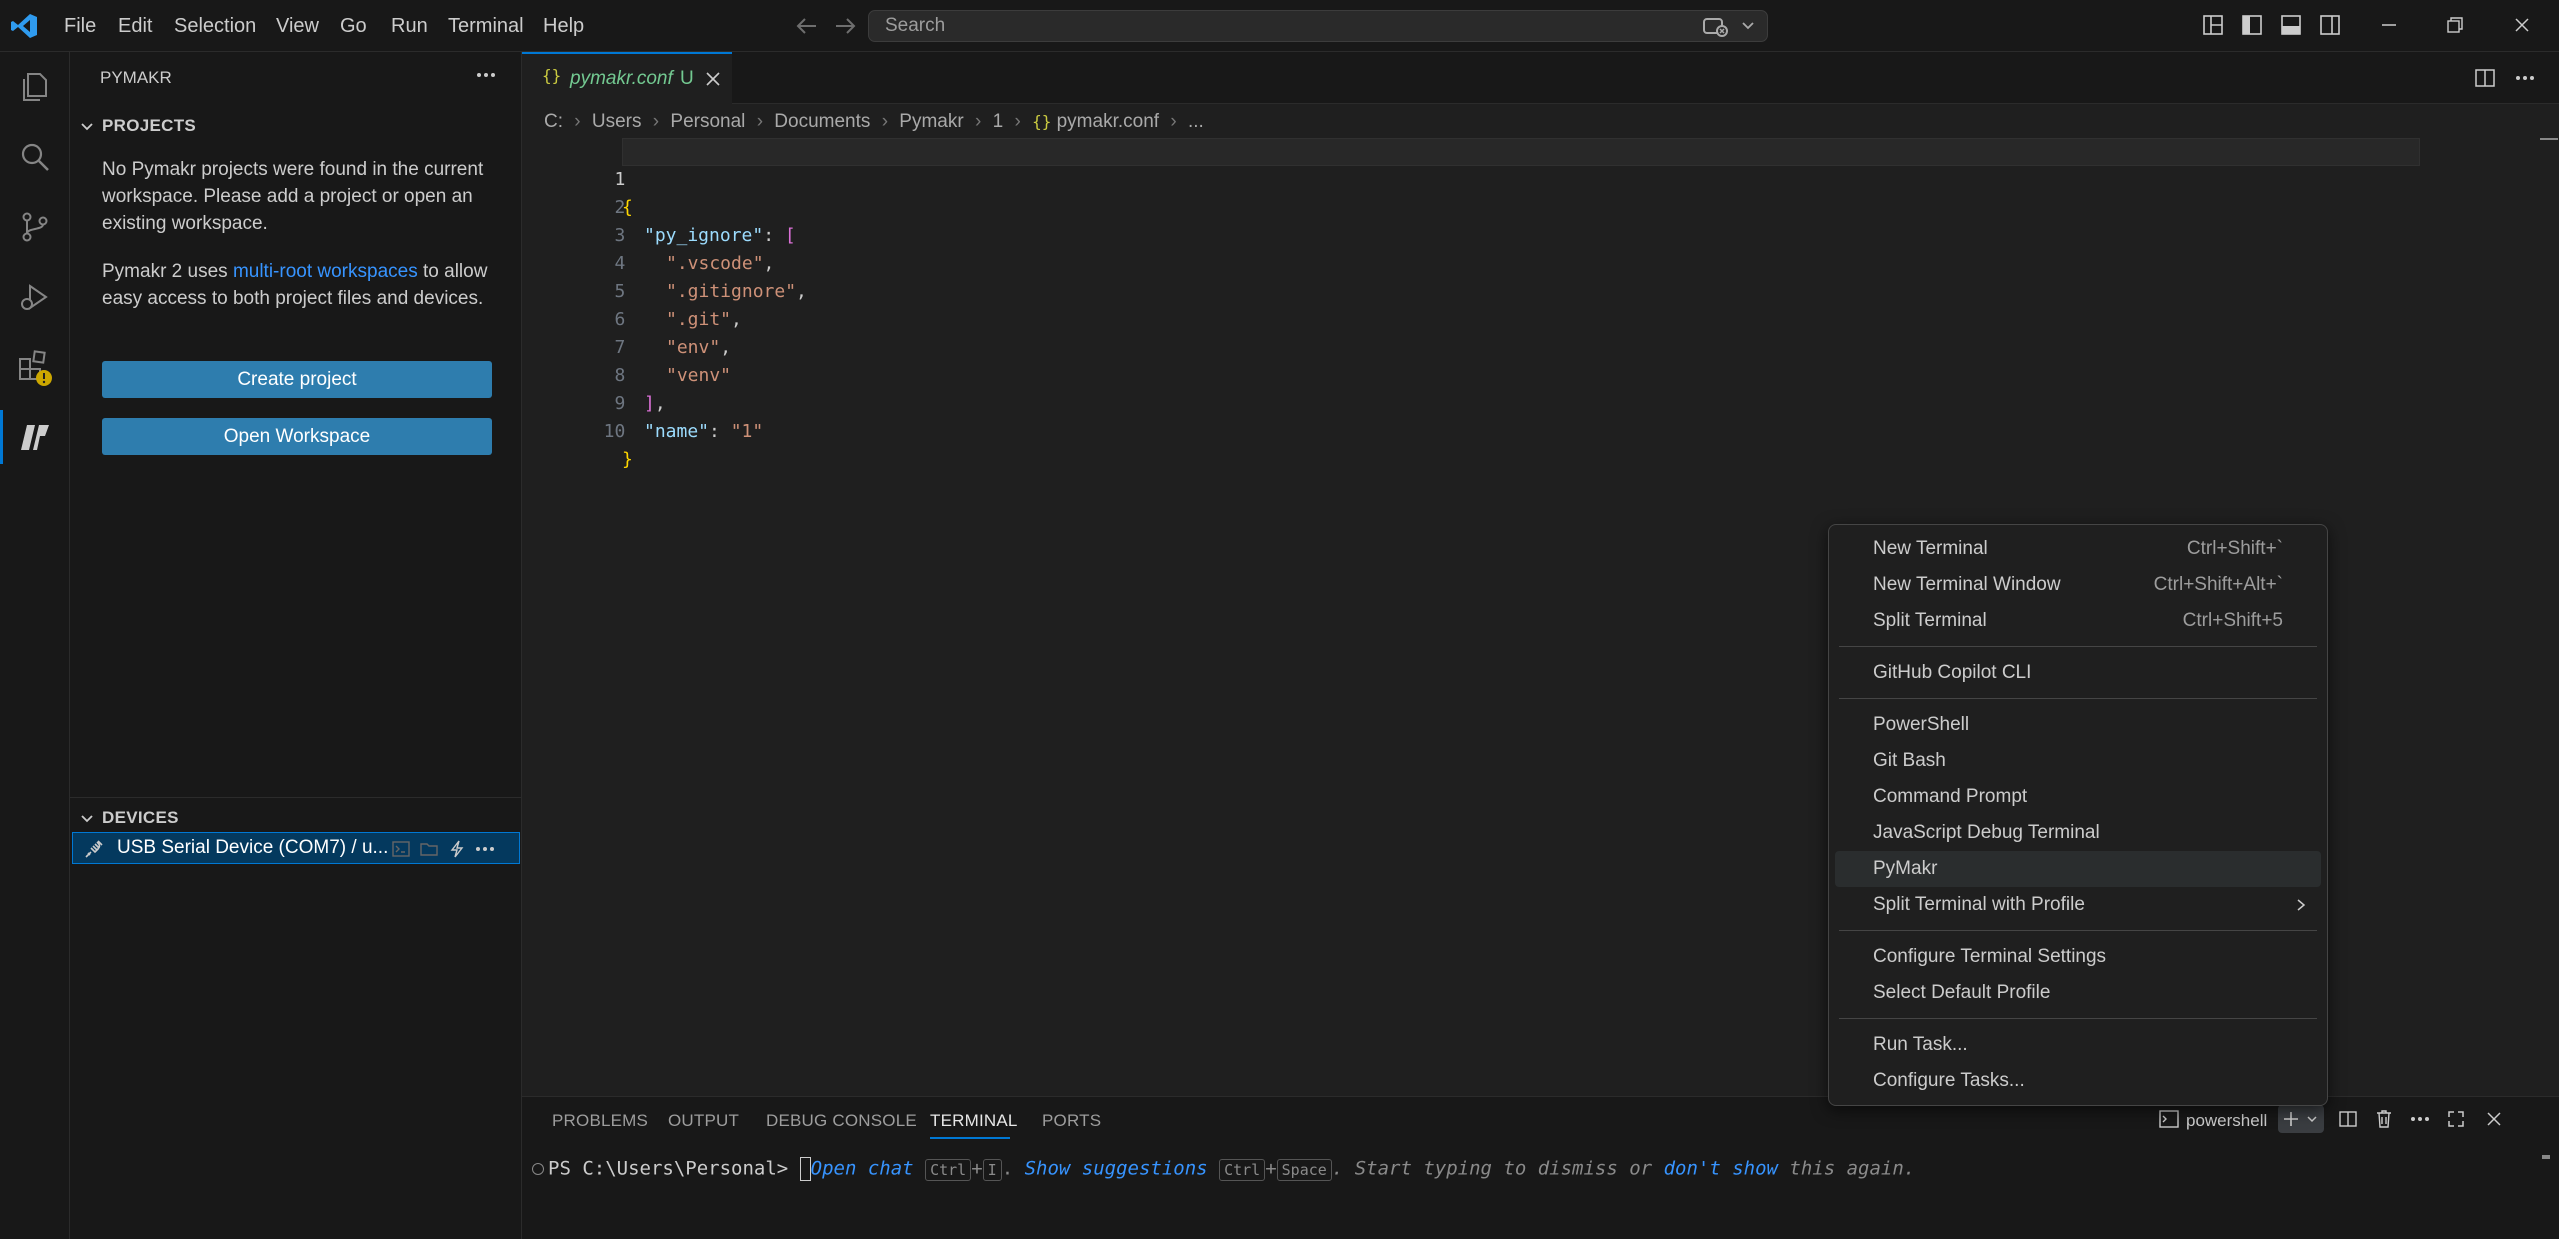 This screenshot has width=2559, height=1239. Describe the element at coordinates (2078, 585) in the screenshot. I see `menu-item-new-terminal-window: New Terminal Window Ctrl+Shift+Alt+`` at that location.